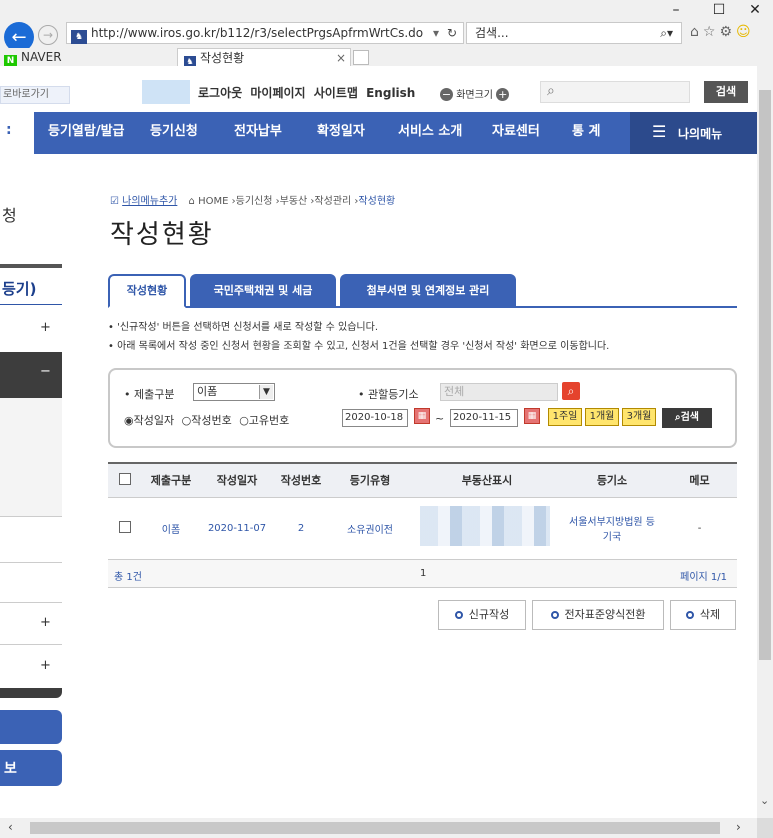  I want to click on horizontal-scrollbar: ‹ ›, so click(378, 828).